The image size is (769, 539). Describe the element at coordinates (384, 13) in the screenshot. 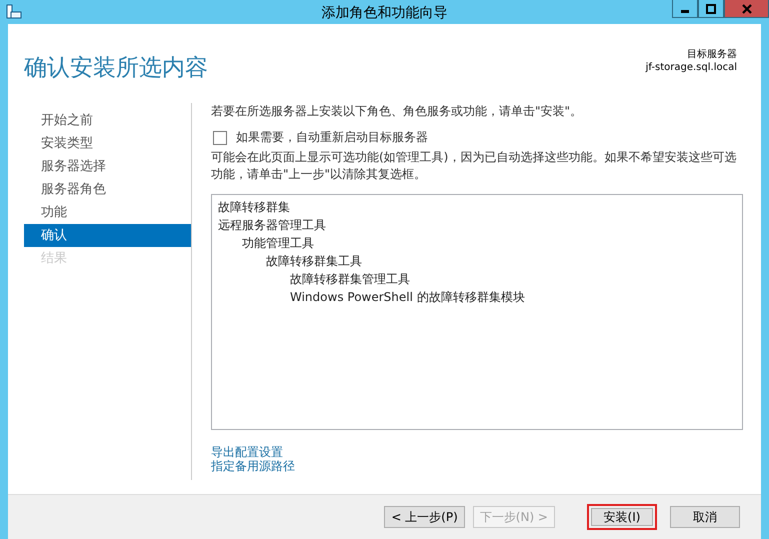

I see `window-title: 添加角色和功能向导` at that location.